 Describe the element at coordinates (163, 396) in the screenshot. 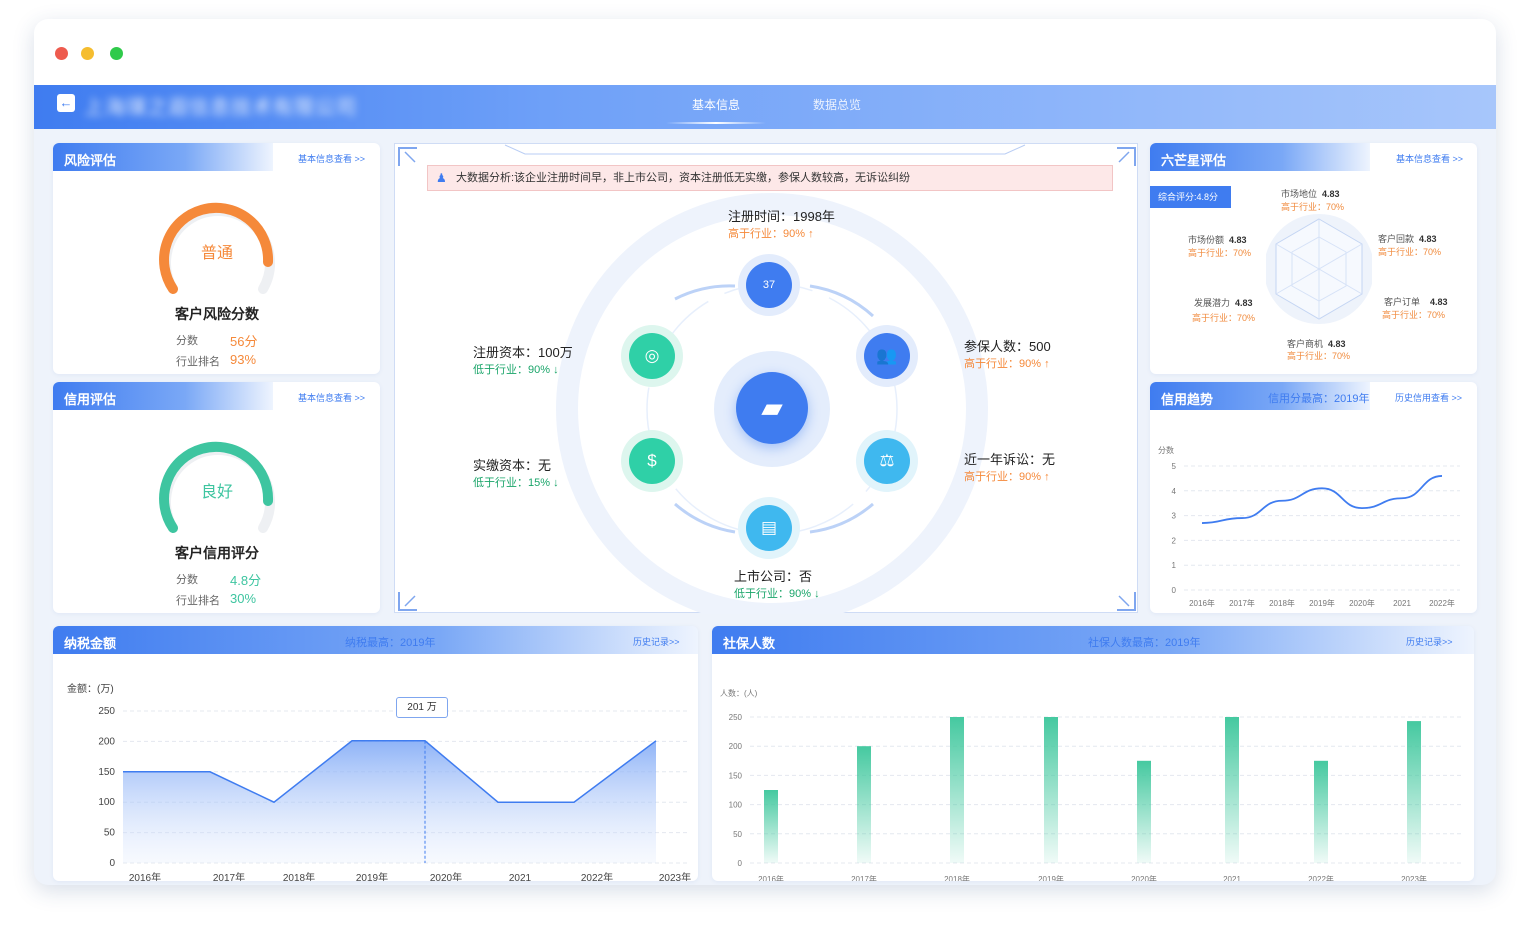

I see `card-header: 信用评估` at that location.